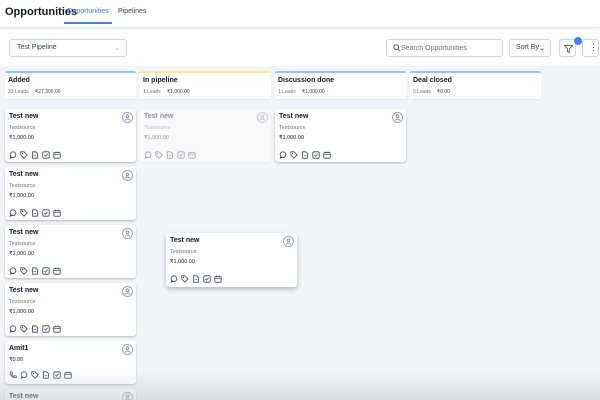 This screenshot has width=600, height=400. I want to click on card-amount: ₹0.00, so click(16, 360).